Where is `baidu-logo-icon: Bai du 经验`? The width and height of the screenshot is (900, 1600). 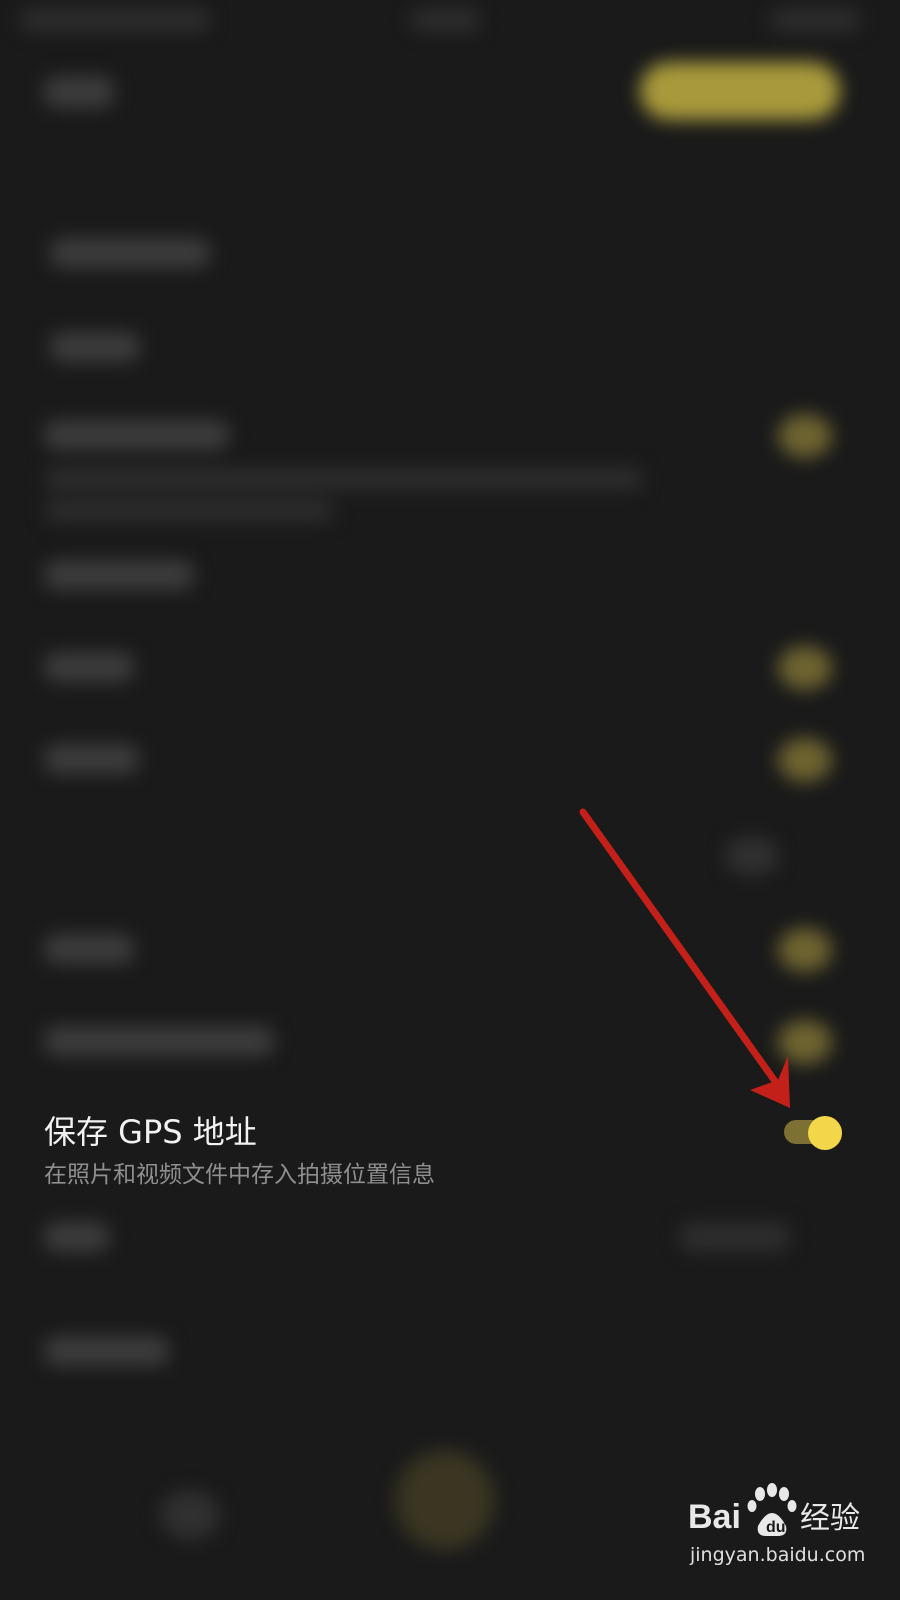 baidu-logo-icon: Bai du 经验 is located at coordinates (774, 1509).